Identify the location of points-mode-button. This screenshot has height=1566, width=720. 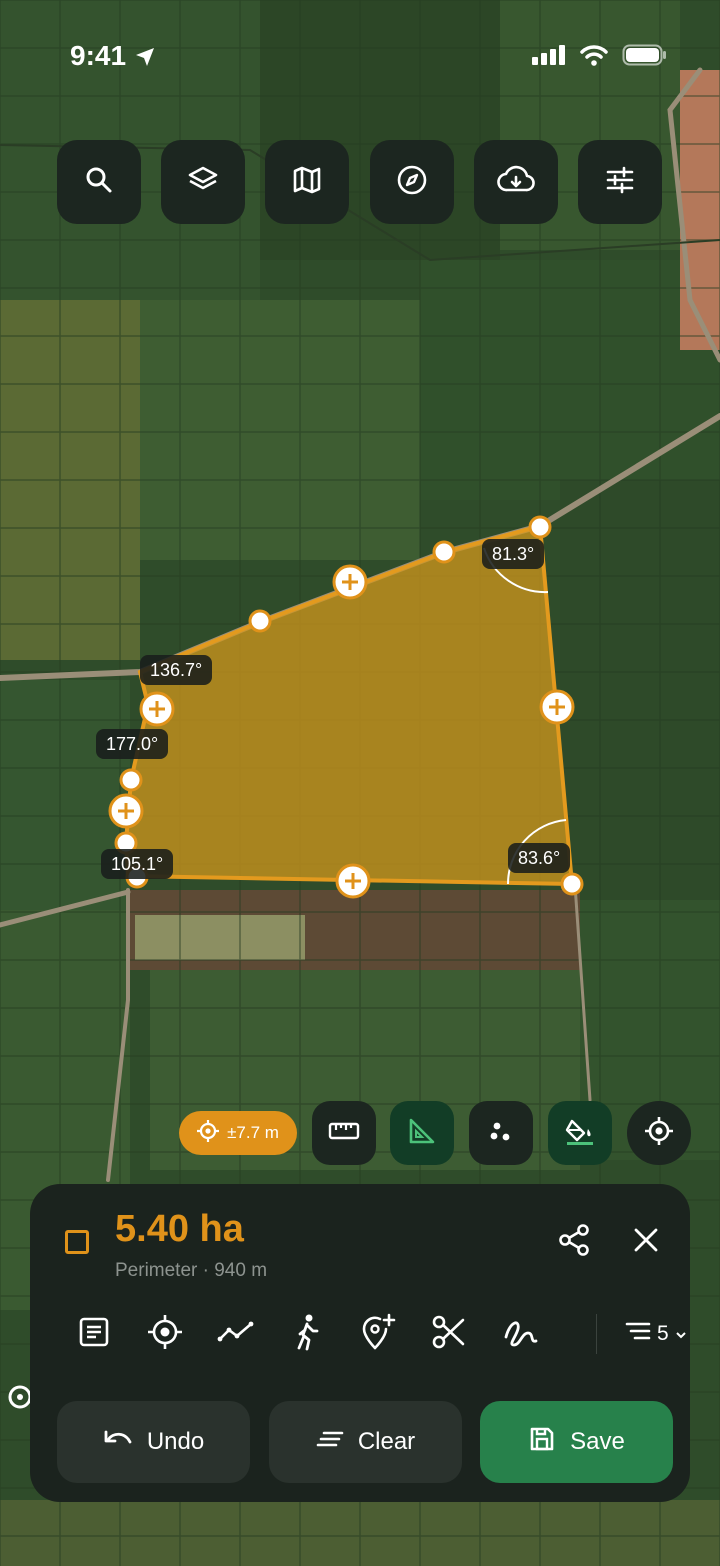
(501, 1133).